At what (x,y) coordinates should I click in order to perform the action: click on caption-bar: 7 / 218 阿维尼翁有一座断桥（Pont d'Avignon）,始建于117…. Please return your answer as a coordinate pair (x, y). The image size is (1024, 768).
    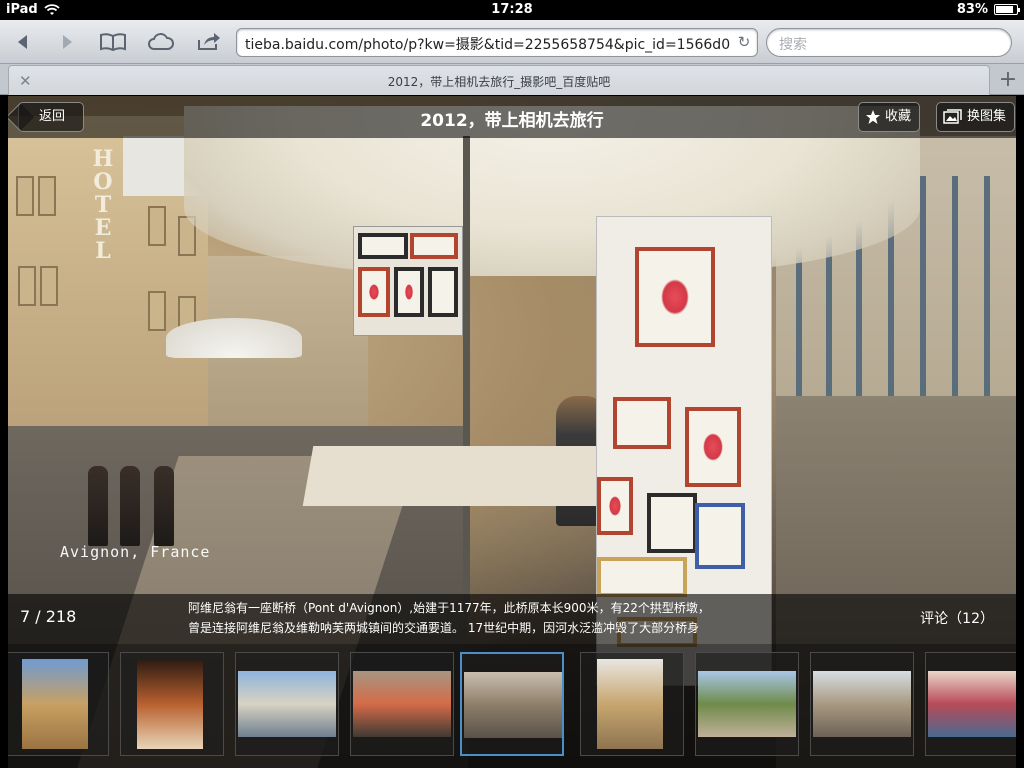
    Looking at the image, I should click on (512, 619).